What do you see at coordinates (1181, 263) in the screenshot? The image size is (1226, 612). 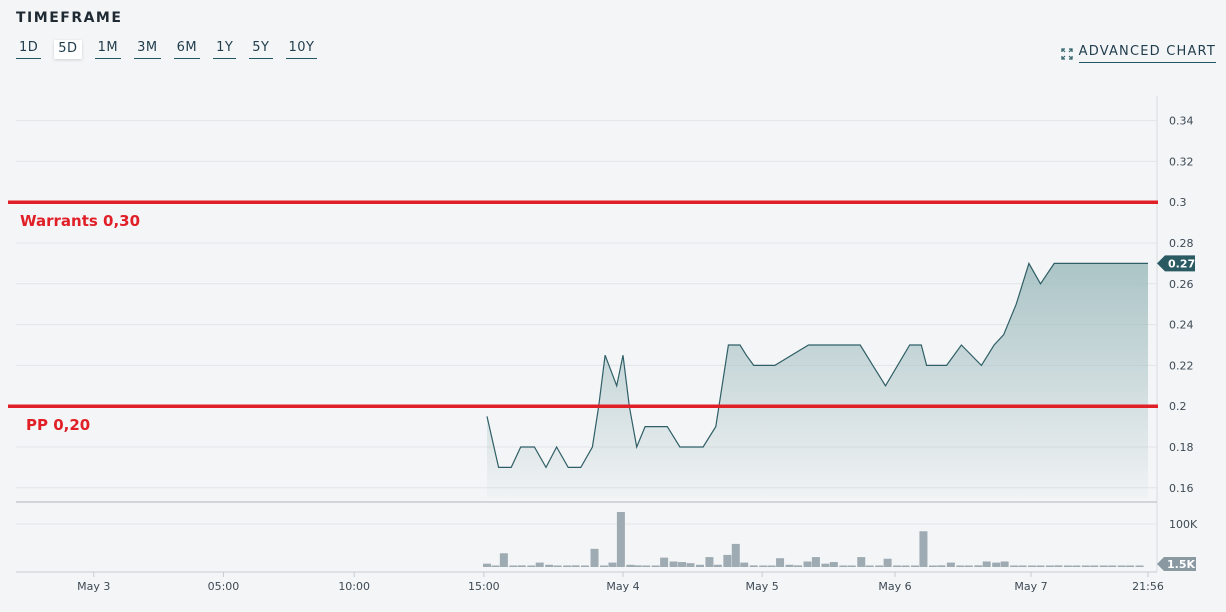 I see `price-last-label: 0.27` at bounding box center [1181, 263].